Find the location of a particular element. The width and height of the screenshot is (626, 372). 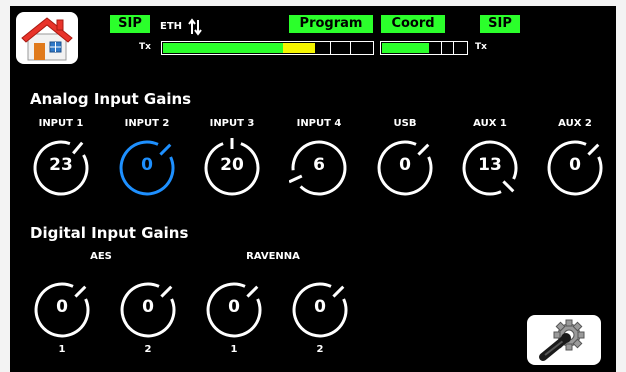

analog-input-label: INPUT 4 is located at coordinates (319, 123).